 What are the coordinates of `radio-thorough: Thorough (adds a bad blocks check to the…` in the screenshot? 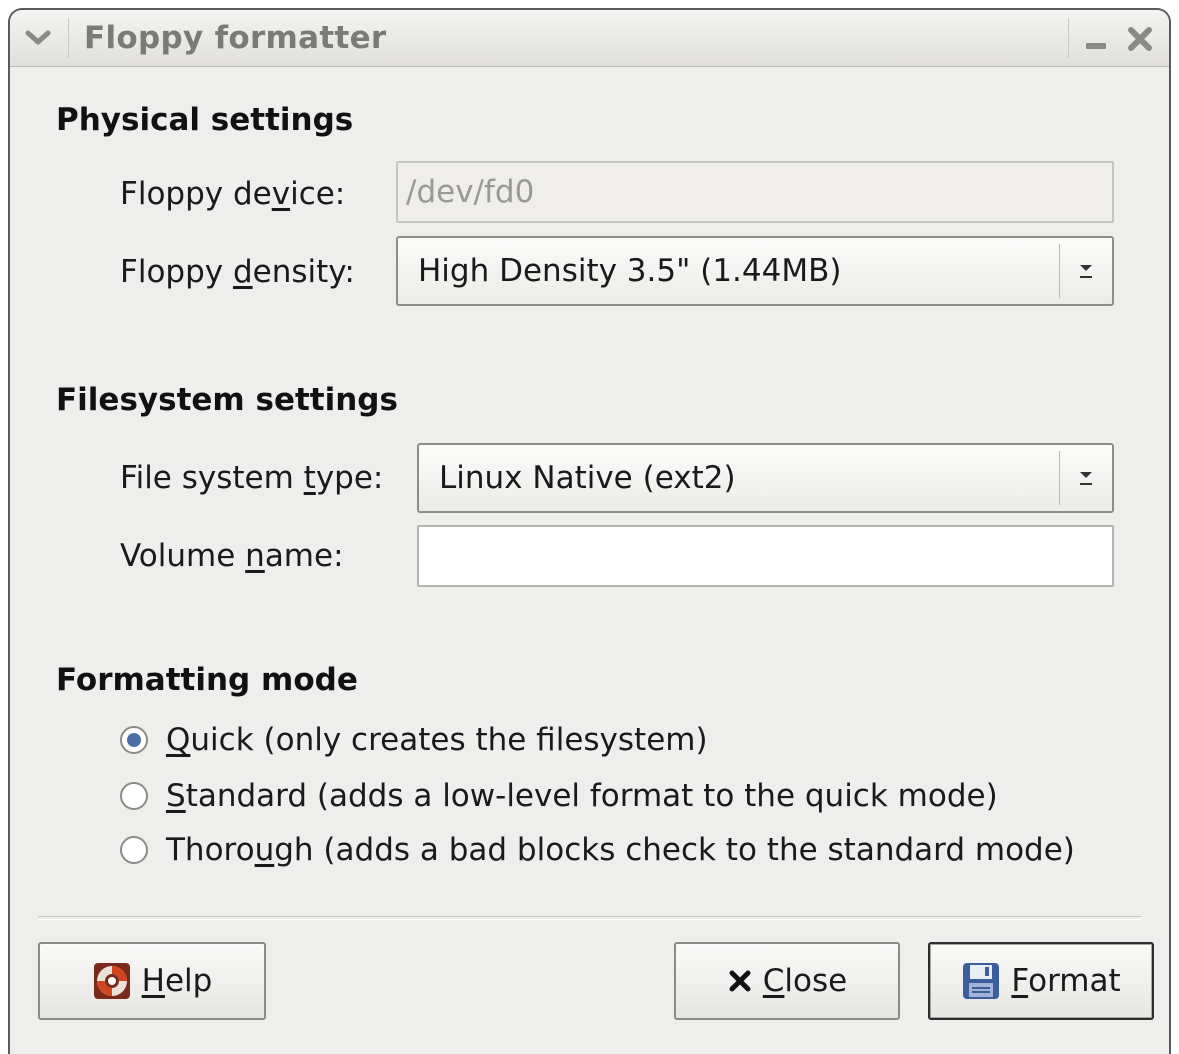 It's located at (597, 850).